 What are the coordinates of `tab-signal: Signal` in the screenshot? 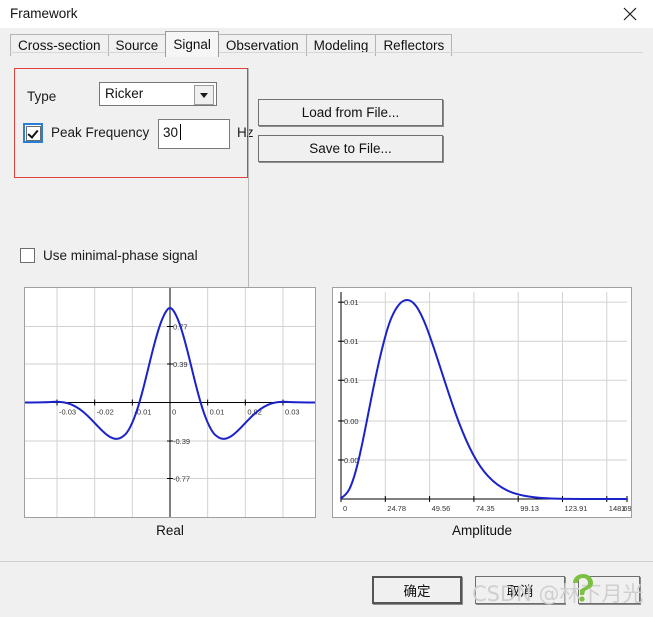 It's located at (192, 44).